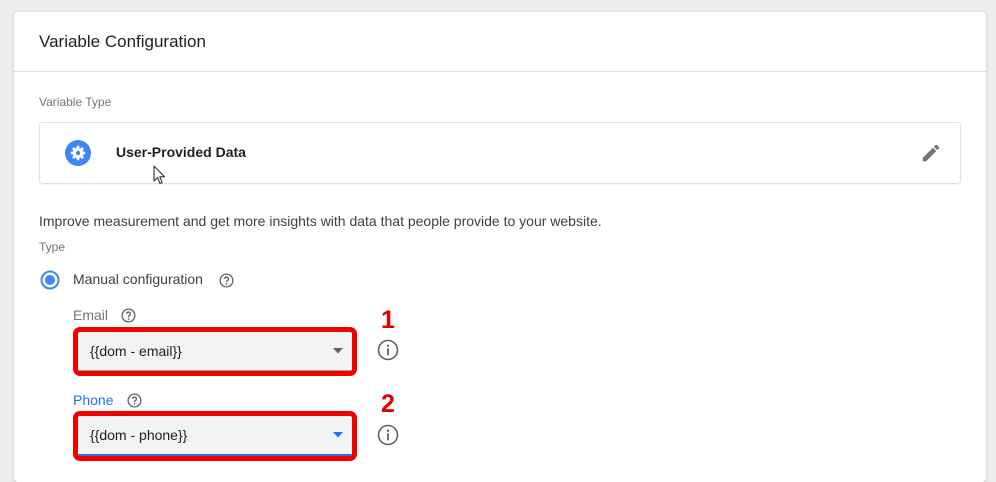 This screenshot has width=996, height=482. I want to click on variable-type-selector: User-Provided Data, so click(500, 153).